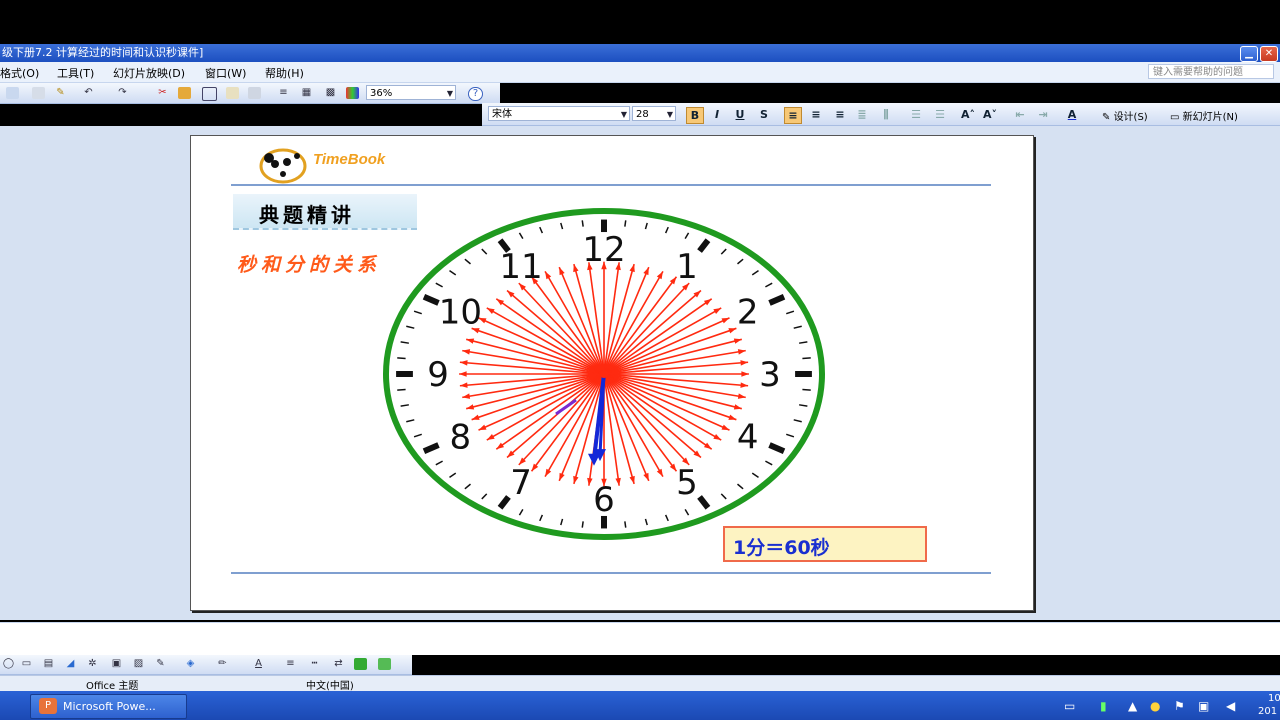  I want to click on picture-icon: ▨, so click(138, 664).